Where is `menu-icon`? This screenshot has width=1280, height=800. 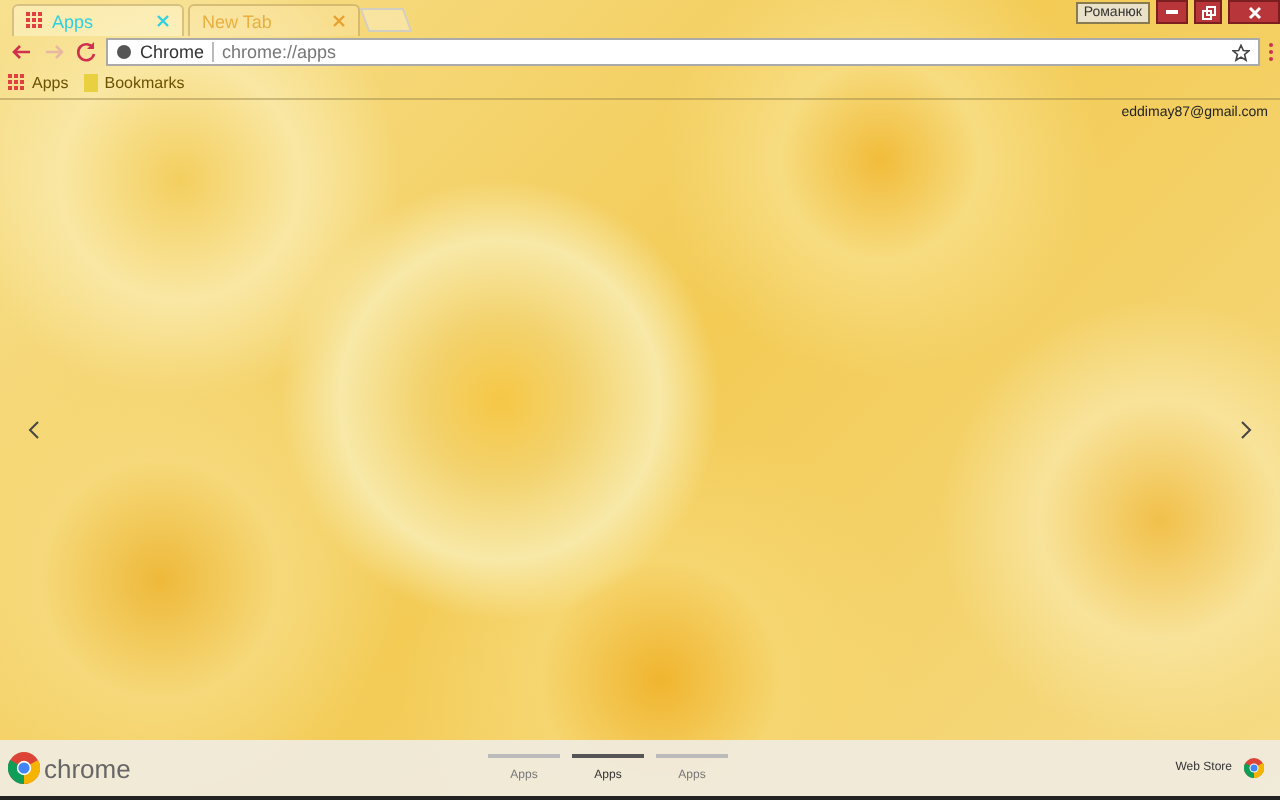 menu-icon is located at coordinates (1271, 52).